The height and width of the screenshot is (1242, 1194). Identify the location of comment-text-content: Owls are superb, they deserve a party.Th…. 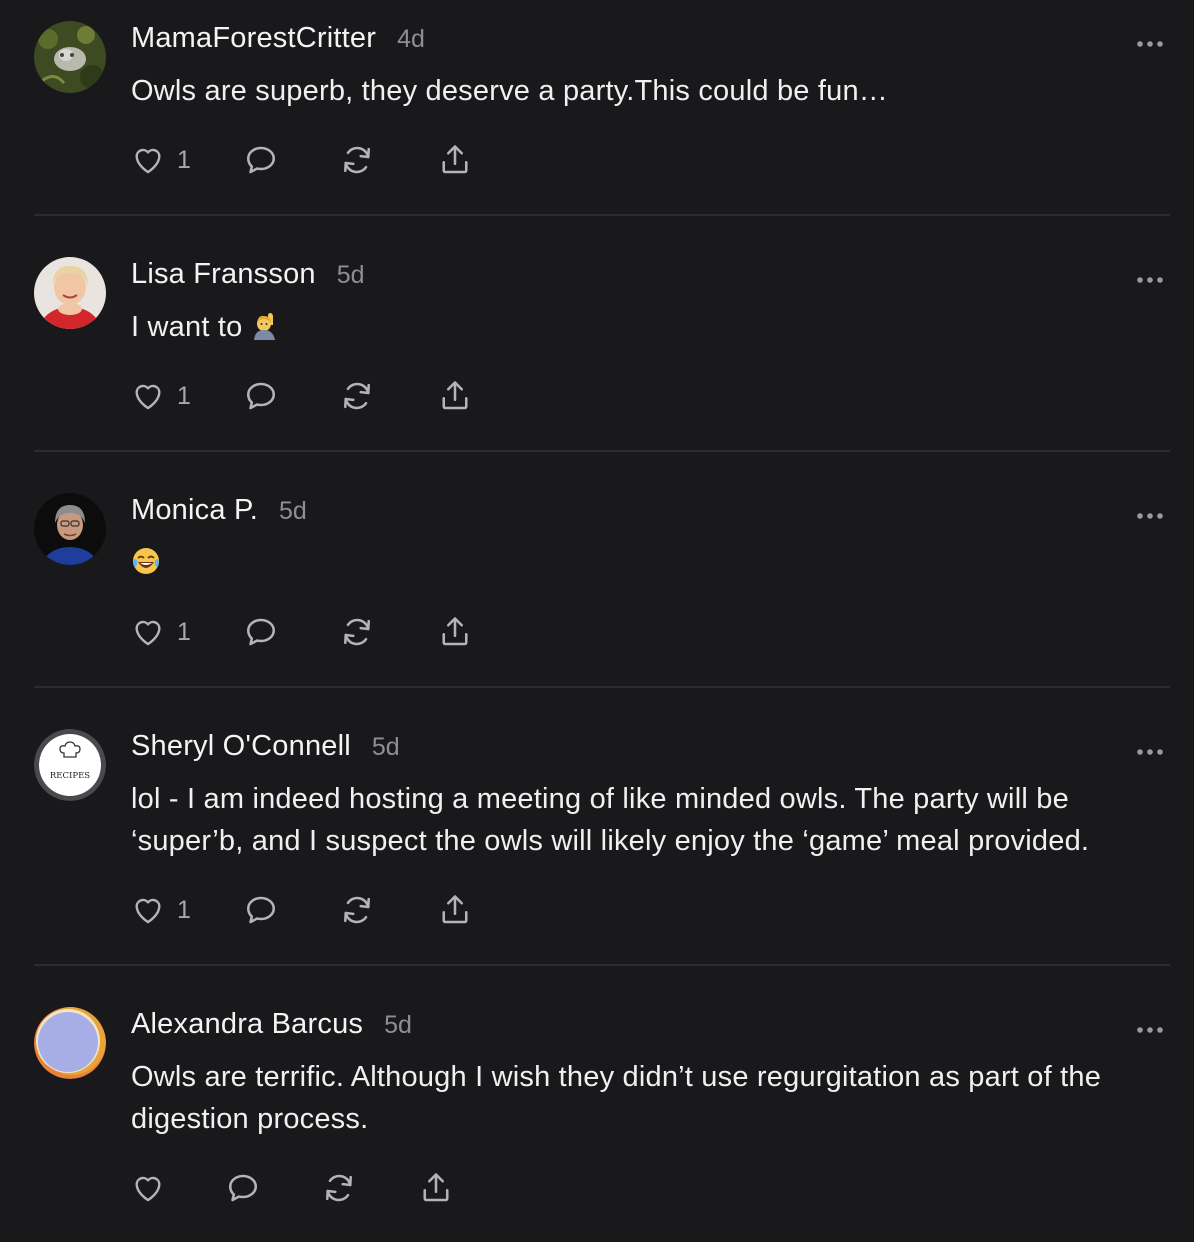
(509, 91).